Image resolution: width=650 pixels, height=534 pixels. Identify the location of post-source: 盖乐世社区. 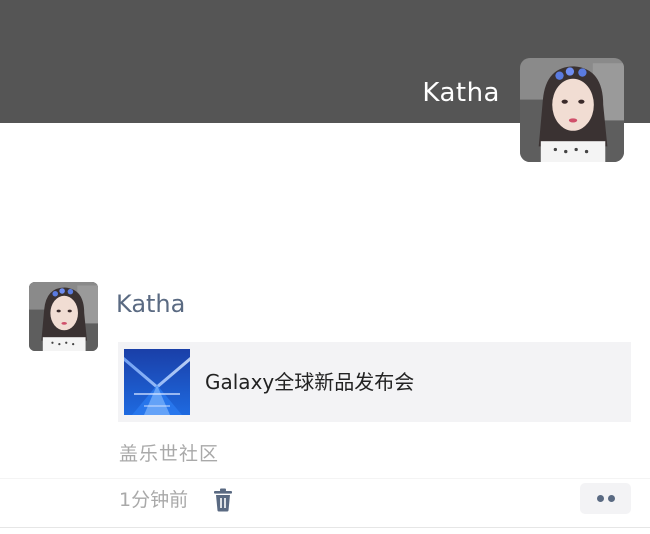
(169, 454).